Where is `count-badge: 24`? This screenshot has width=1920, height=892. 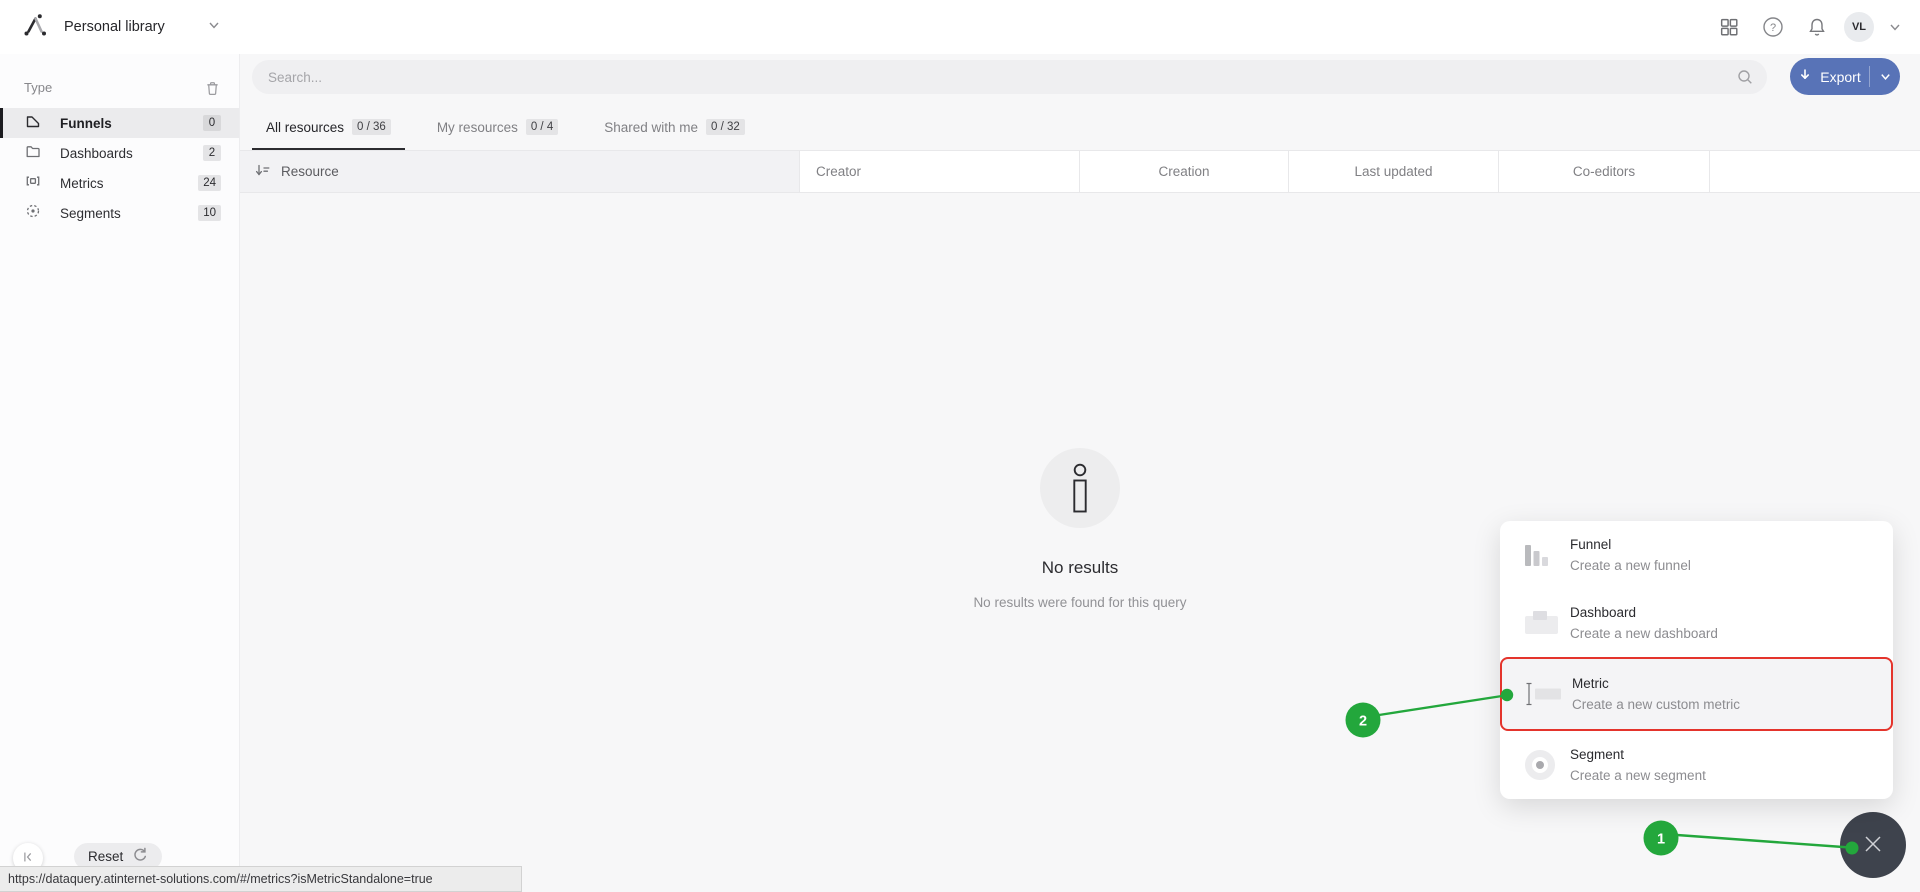 count-badge: 24 is located at coordinates (209, 183).